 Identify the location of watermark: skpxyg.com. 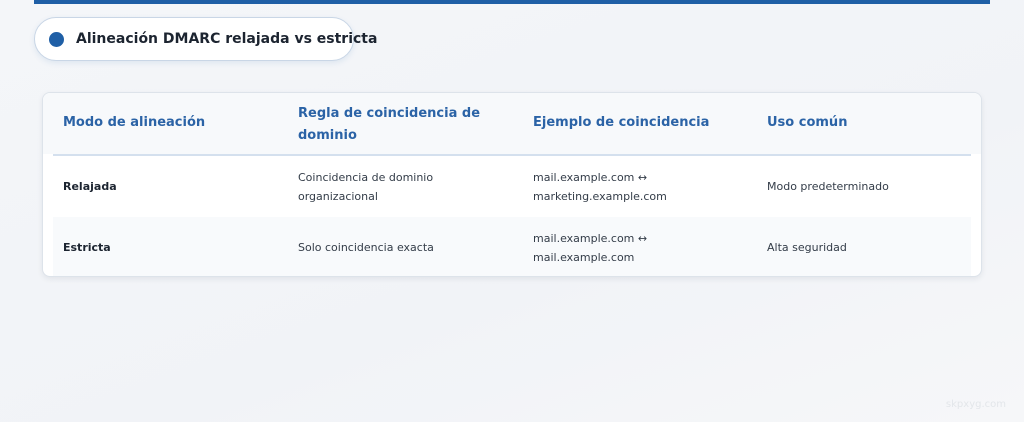
(975, 404).